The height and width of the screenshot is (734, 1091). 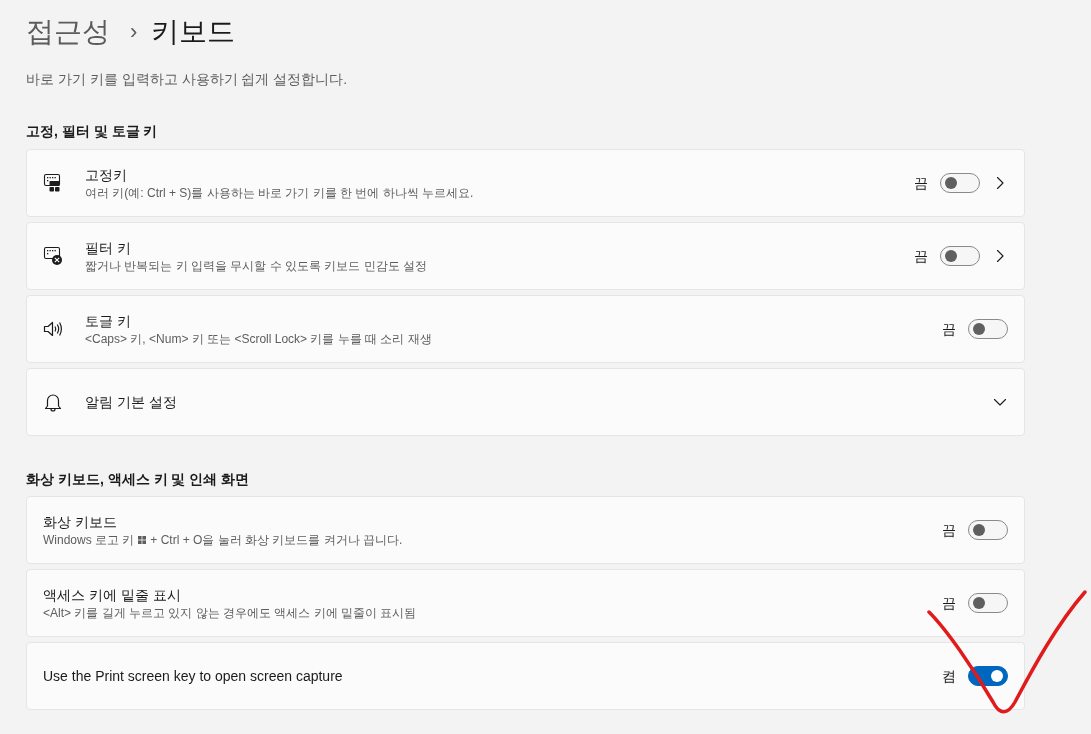 I want to click on settings-row: 알림 기본 설정, so click(x=525, y=402).